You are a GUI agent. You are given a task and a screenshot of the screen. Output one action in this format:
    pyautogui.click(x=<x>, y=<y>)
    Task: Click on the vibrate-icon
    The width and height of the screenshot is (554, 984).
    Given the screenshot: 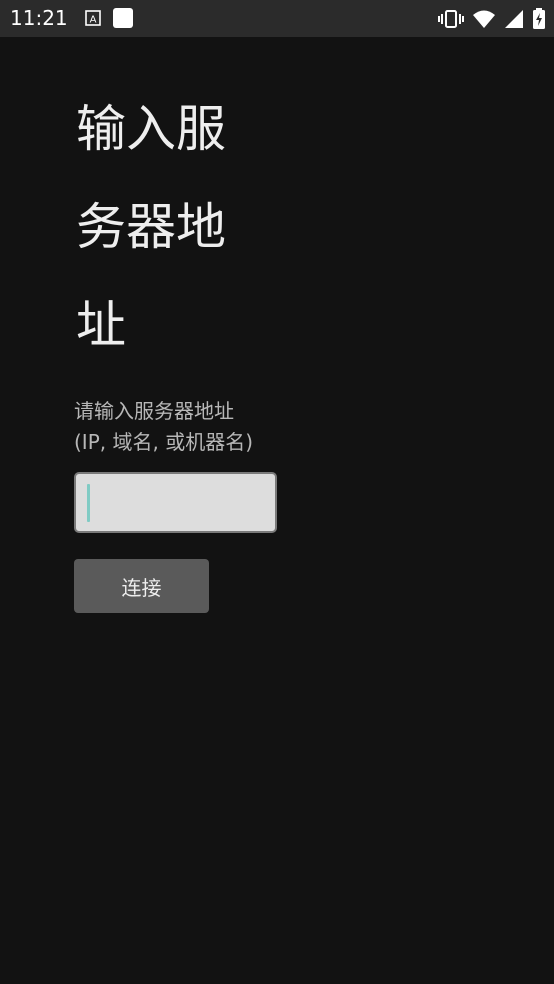 What is the action you would take?
    pyautogui.click(x=451, y=21)
    